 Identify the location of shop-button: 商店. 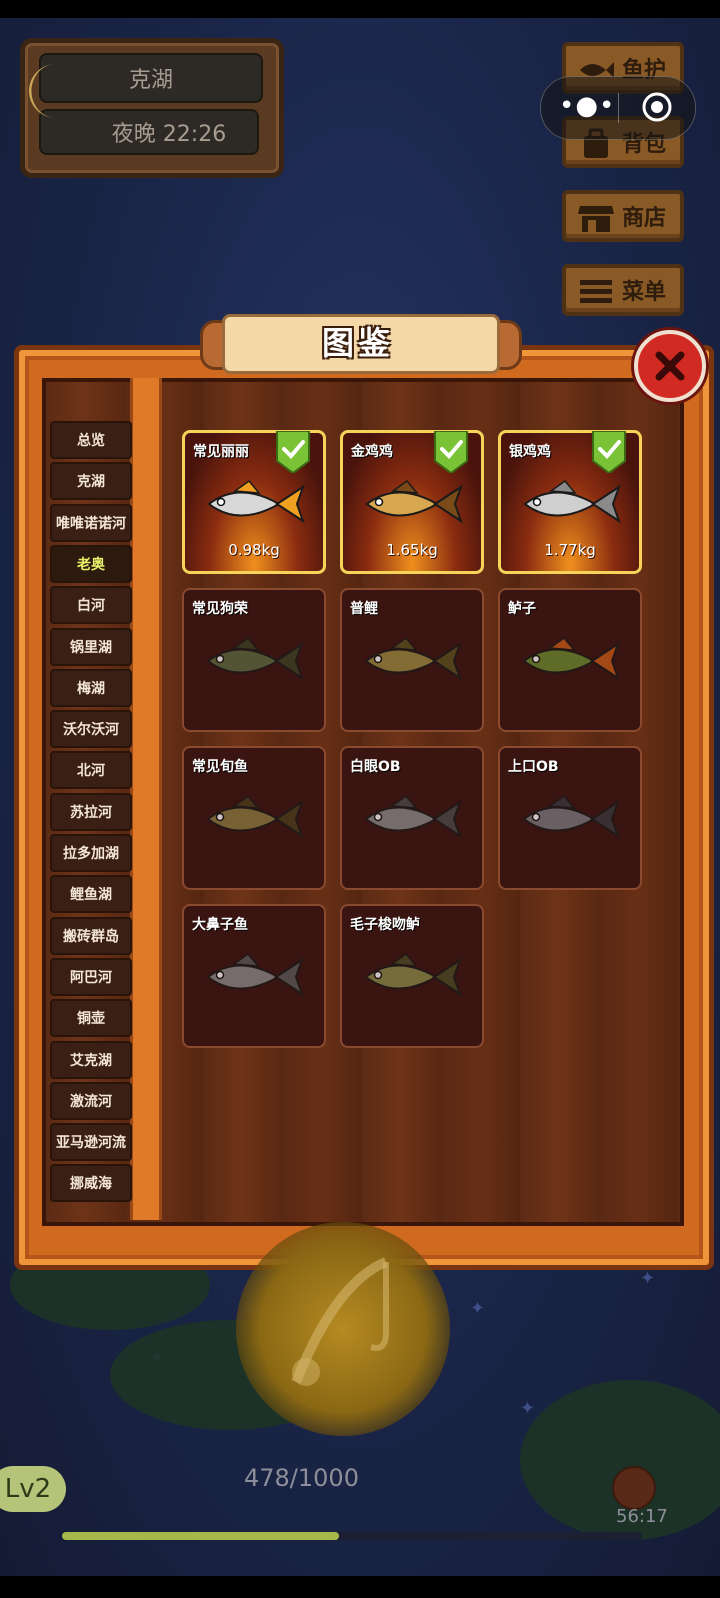
(623, 216).